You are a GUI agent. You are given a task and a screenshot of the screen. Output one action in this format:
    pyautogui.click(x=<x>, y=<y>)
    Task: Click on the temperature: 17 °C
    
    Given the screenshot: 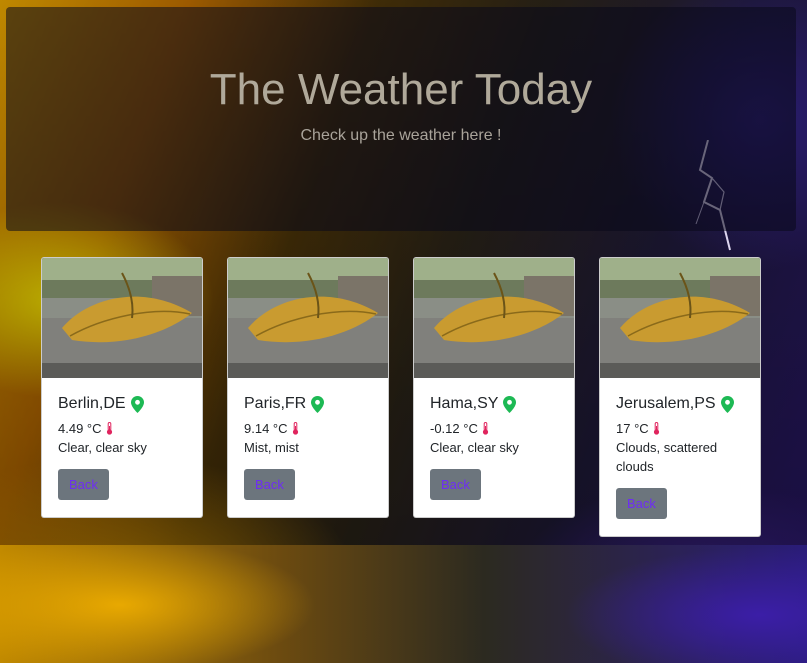 What is the action you would take?
    pyautogui.click(x=680, y=428)
    